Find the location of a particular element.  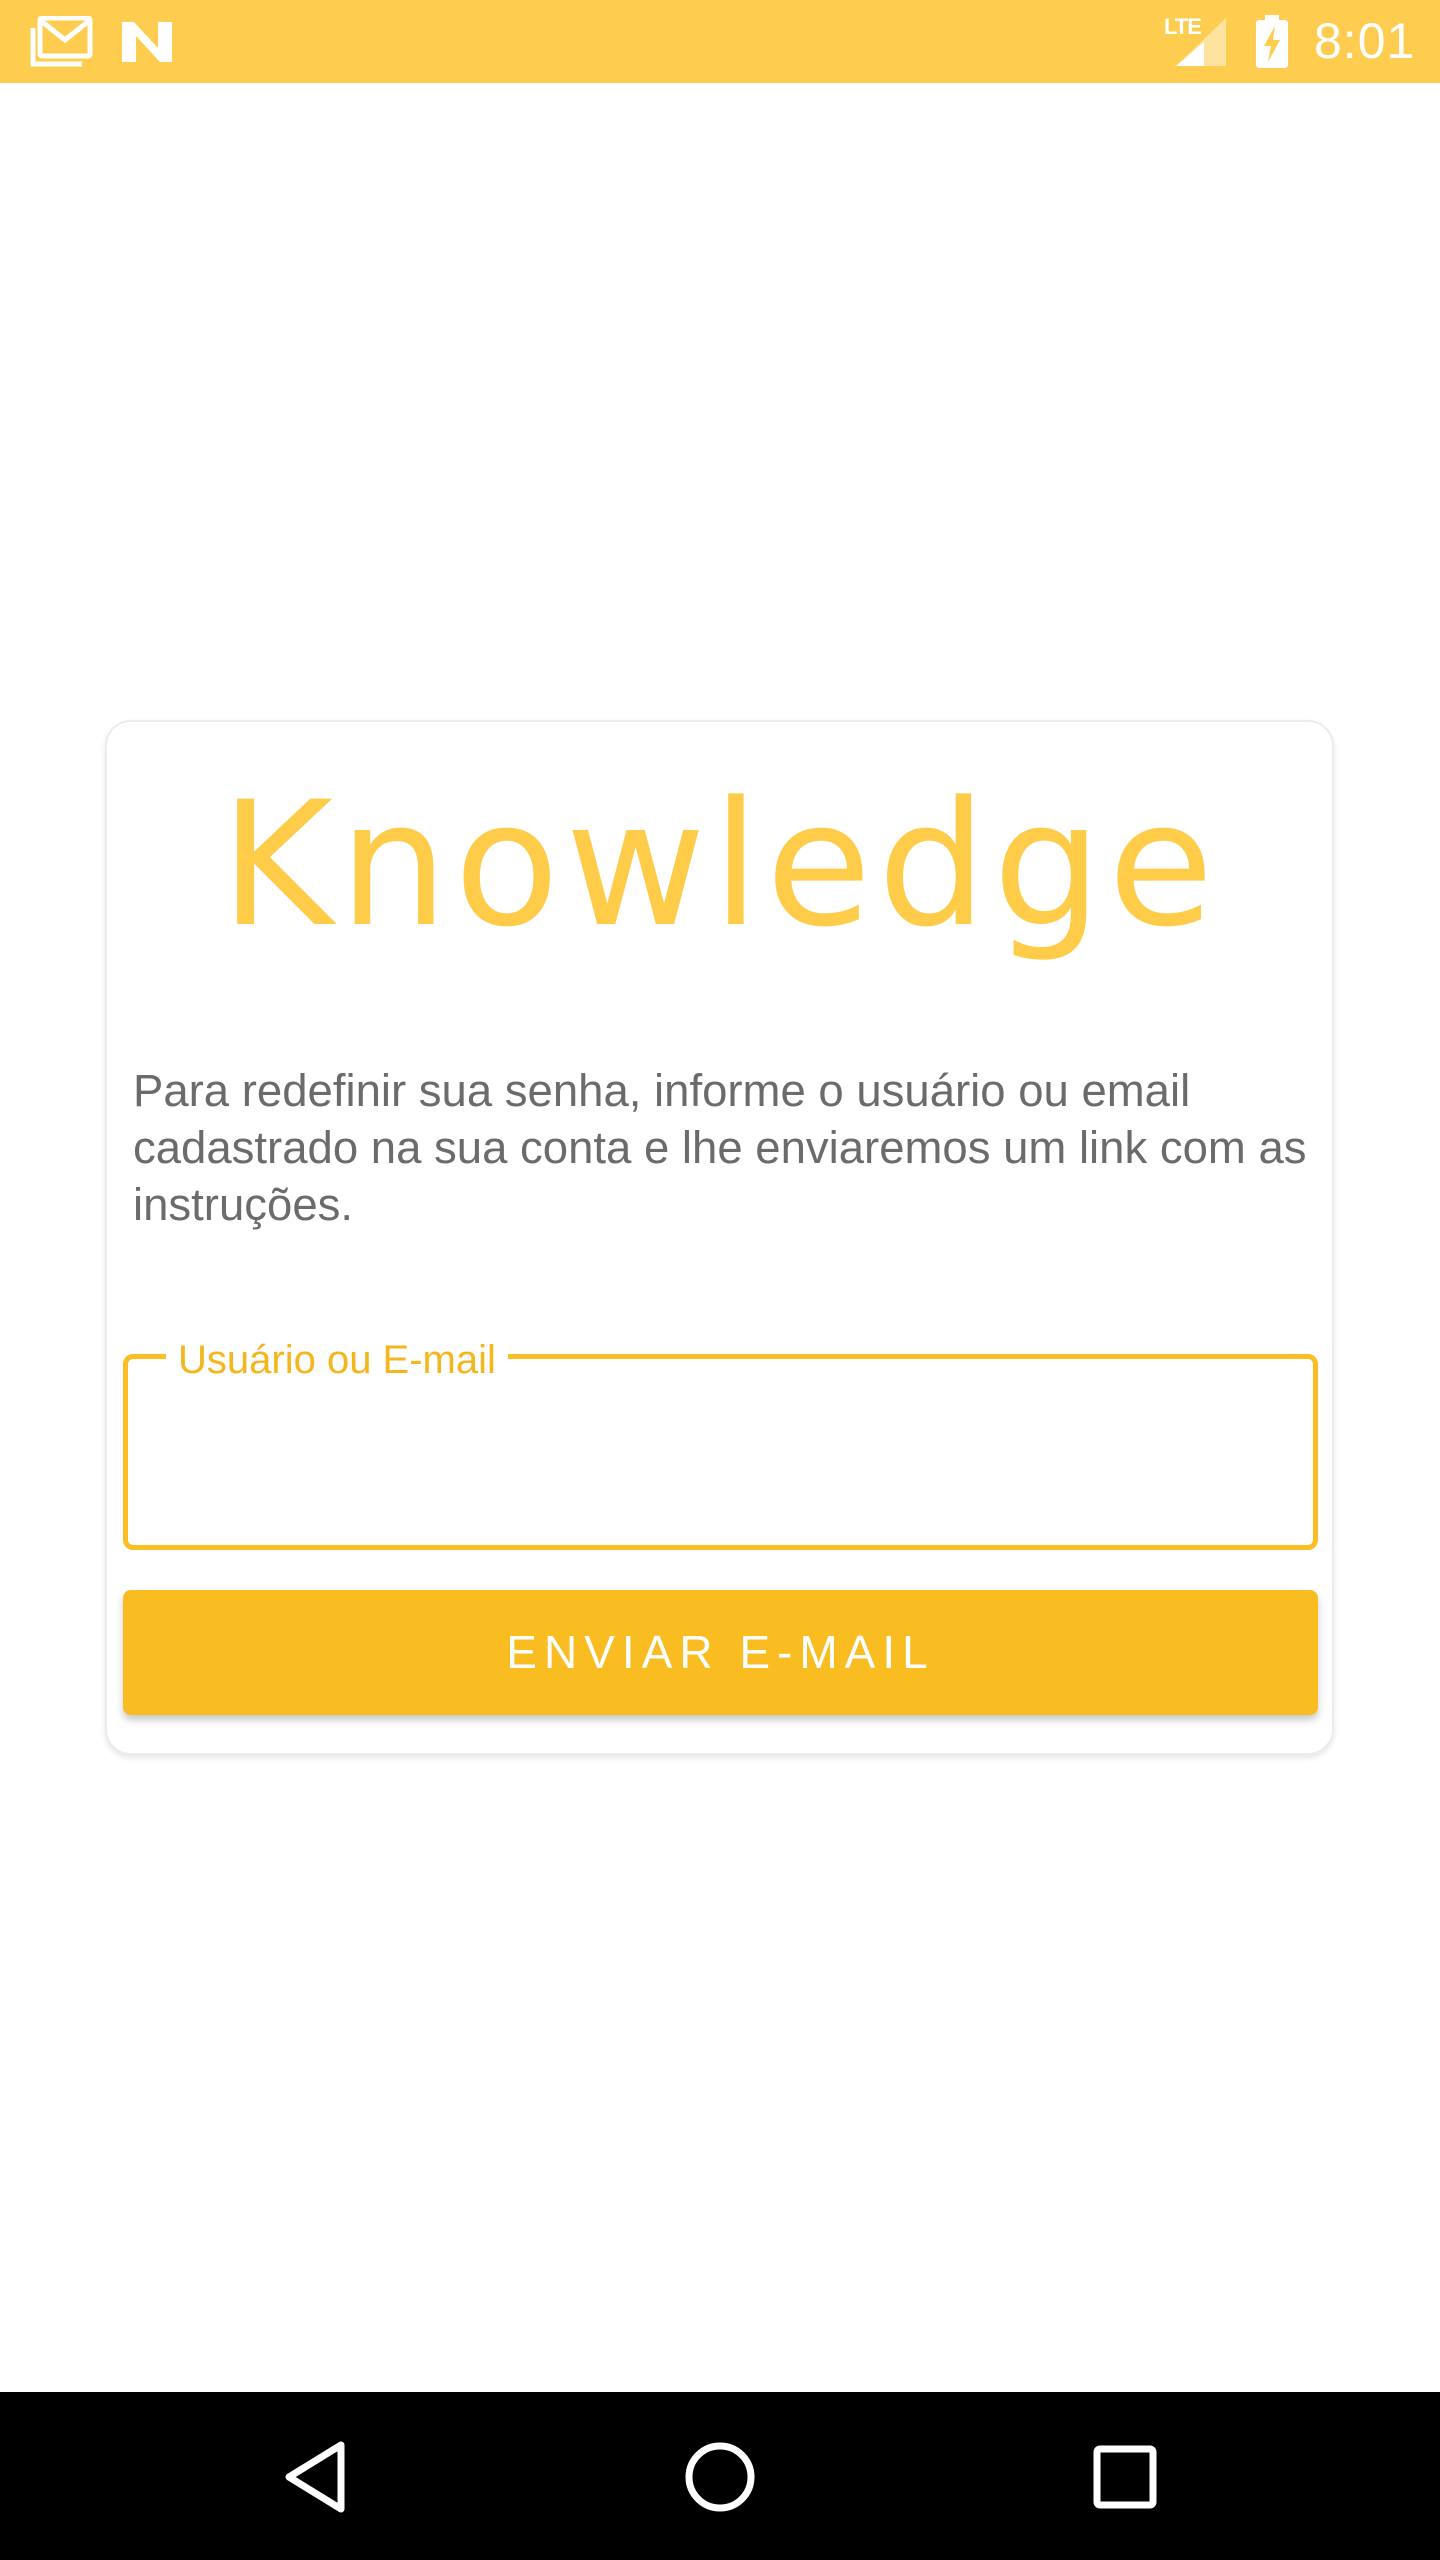

recents-button is located at coordinates (1125, 2477).